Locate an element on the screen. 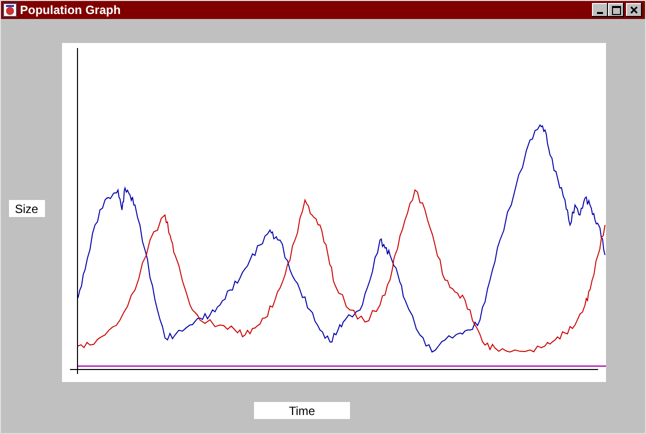  window-title: Population Graph is located at coordinates (71, 10).